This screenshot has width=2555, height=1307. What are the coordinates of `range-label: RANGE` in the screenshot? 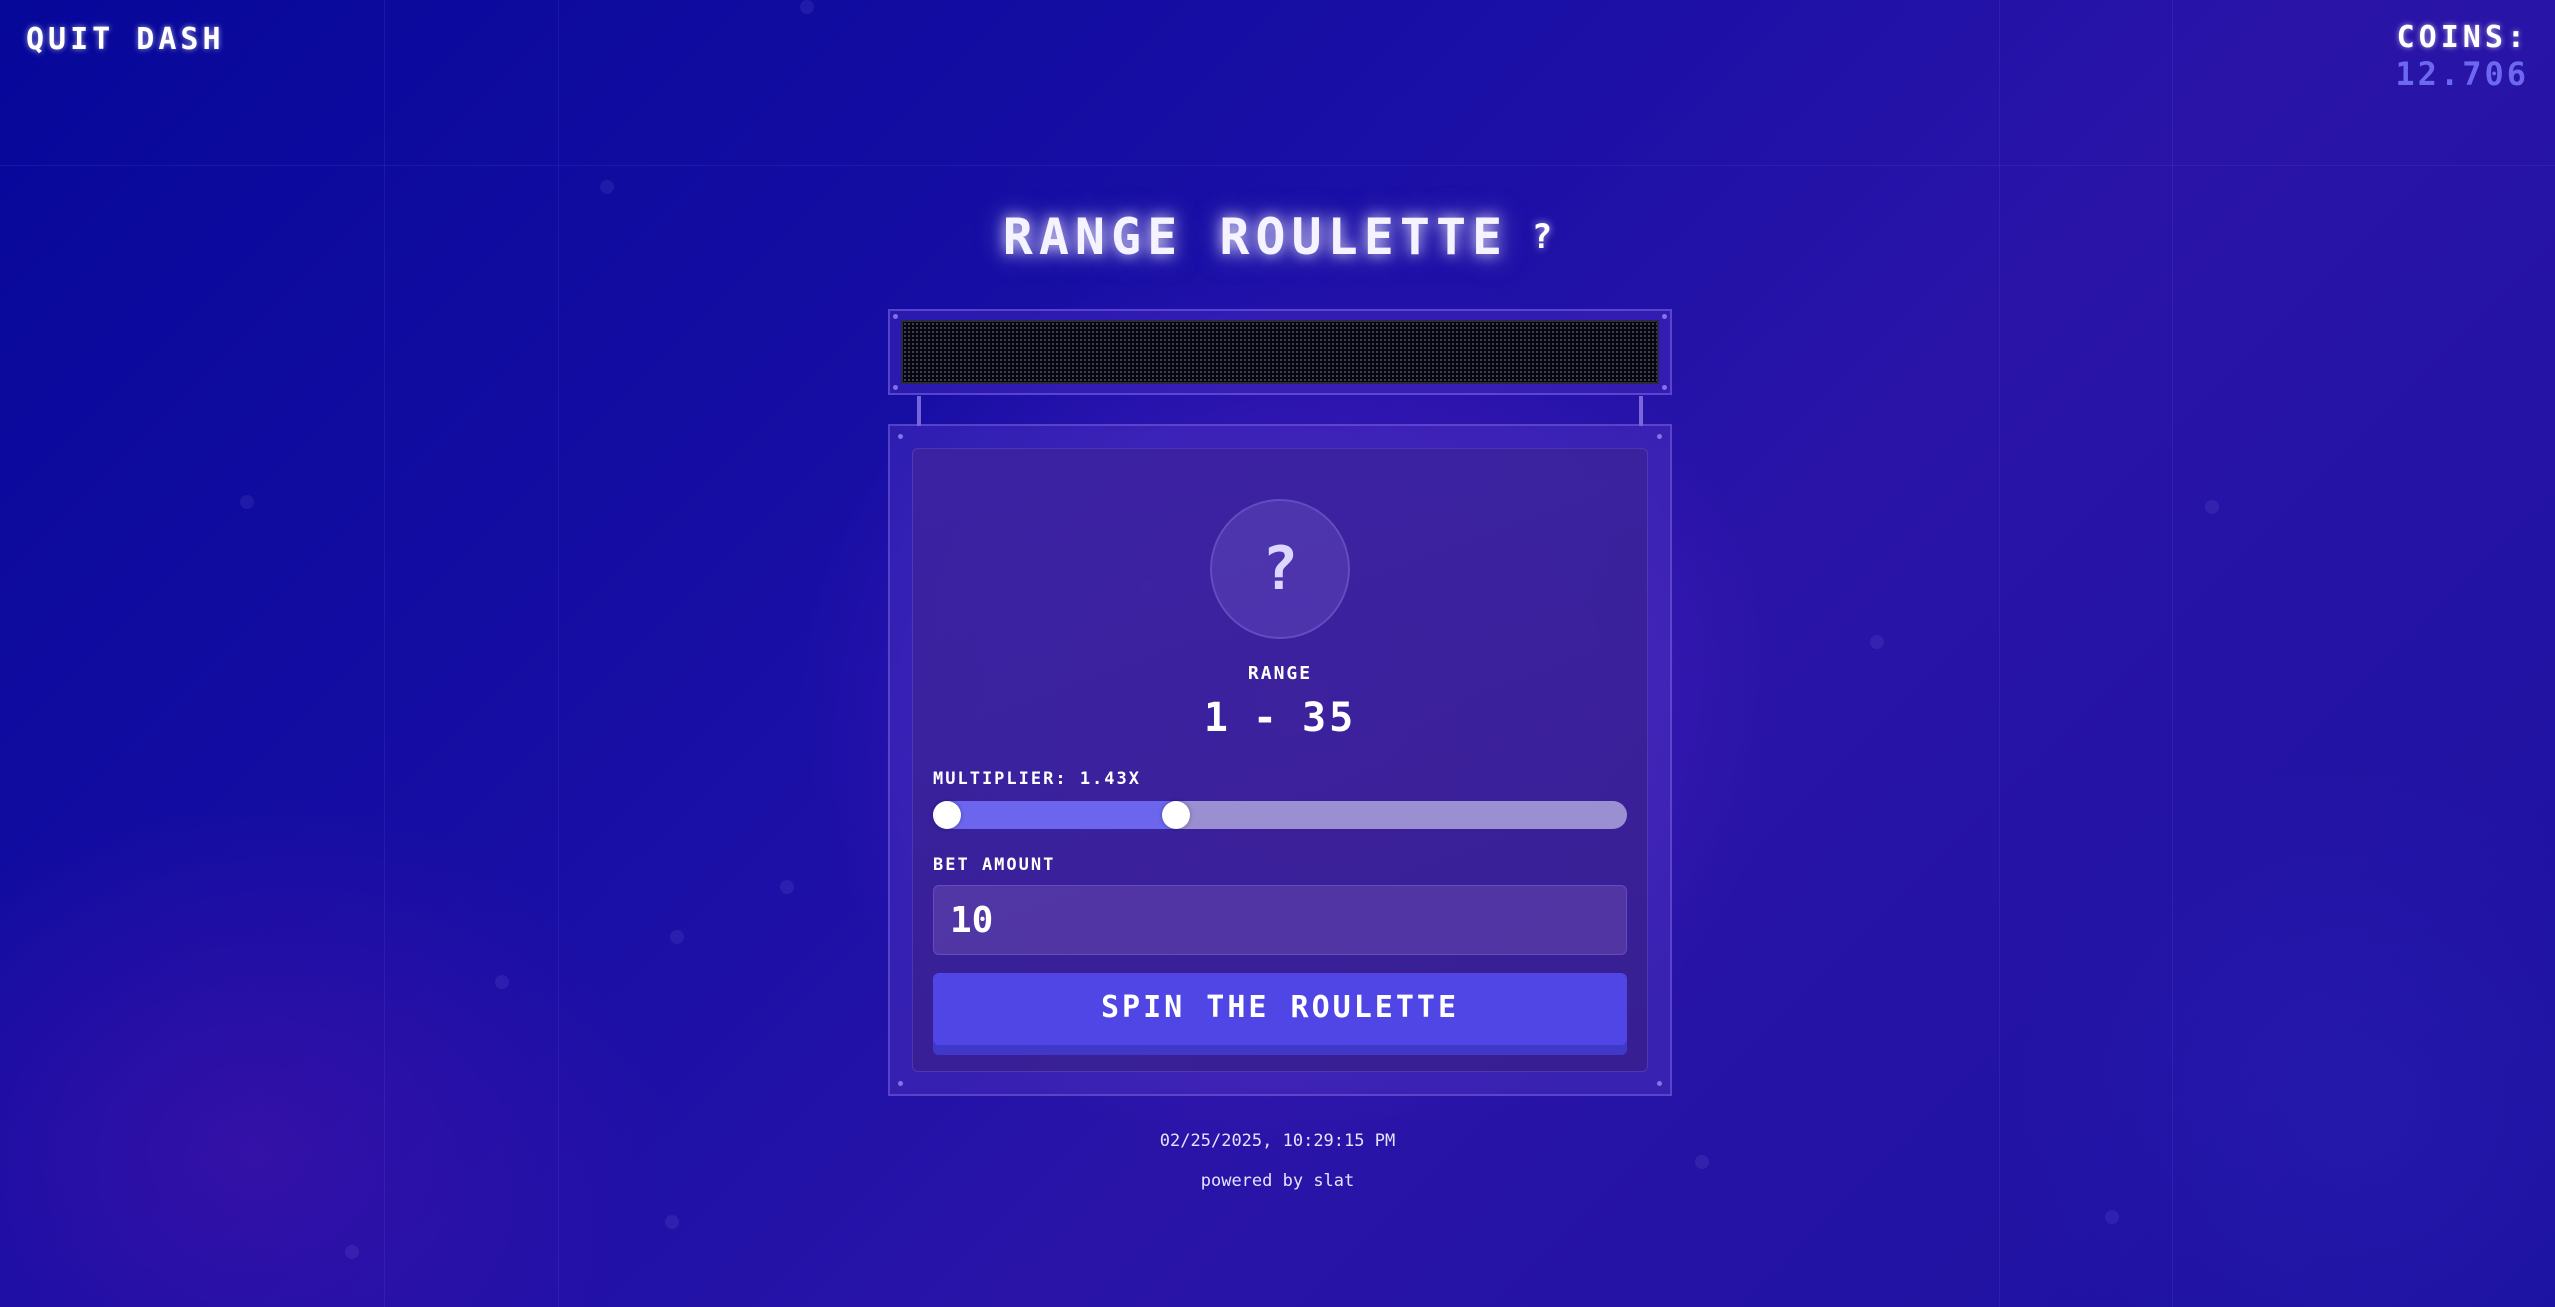 It's located at (1280, 673).